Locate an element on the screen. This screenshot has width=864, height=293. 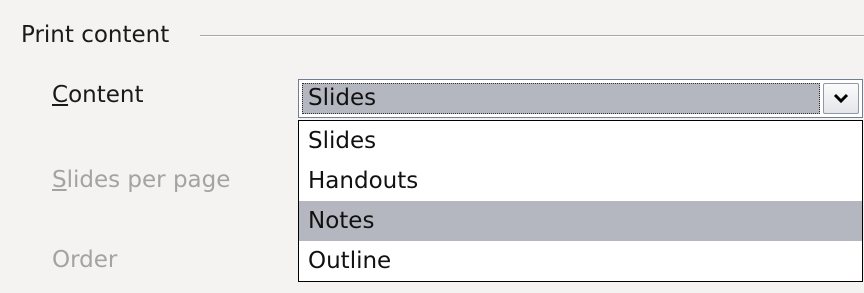
option-handouts: Handouts is located at coordinates (580, 181).